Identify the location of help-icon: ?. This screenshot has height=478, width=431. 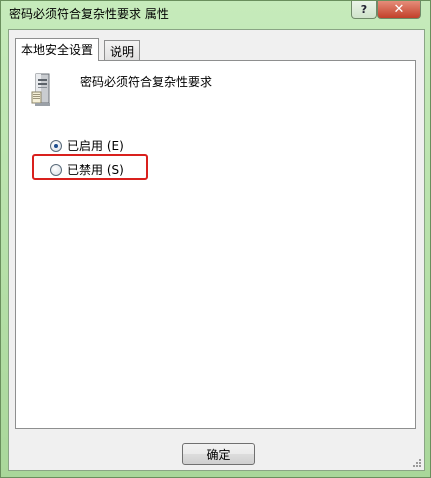
(364, 9).